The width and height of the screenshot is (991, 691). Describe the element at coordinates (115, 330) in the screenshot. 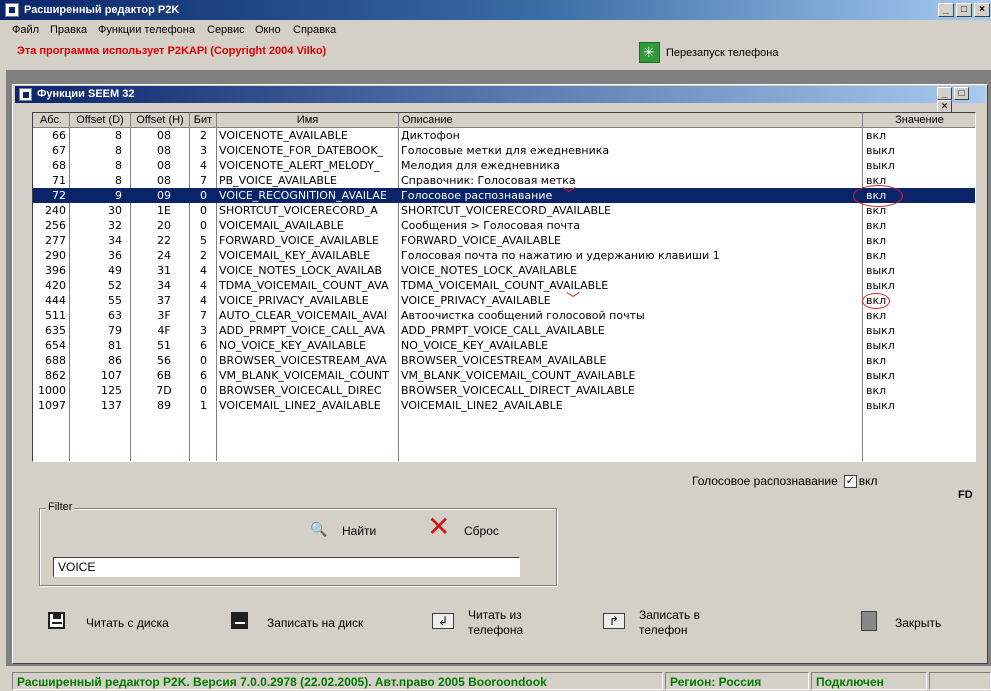

I see `cell-offset-d: 79` at that location.